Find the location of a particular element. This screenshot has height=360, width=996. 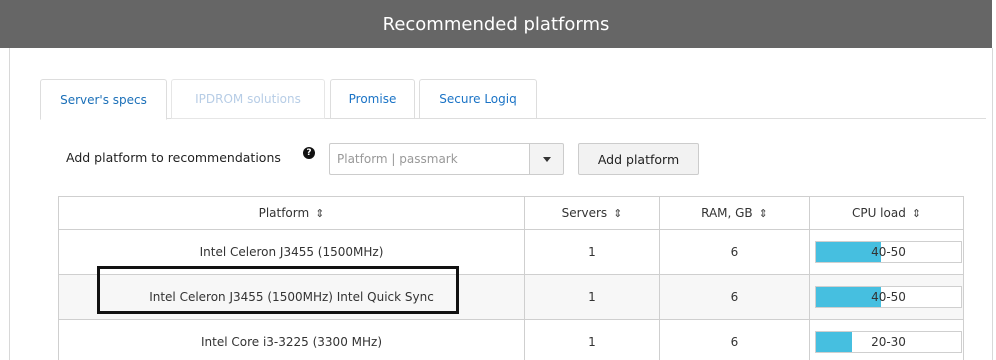

column-header-cpu-load: CPU load ⇕ is located at coordinates (886, 213).